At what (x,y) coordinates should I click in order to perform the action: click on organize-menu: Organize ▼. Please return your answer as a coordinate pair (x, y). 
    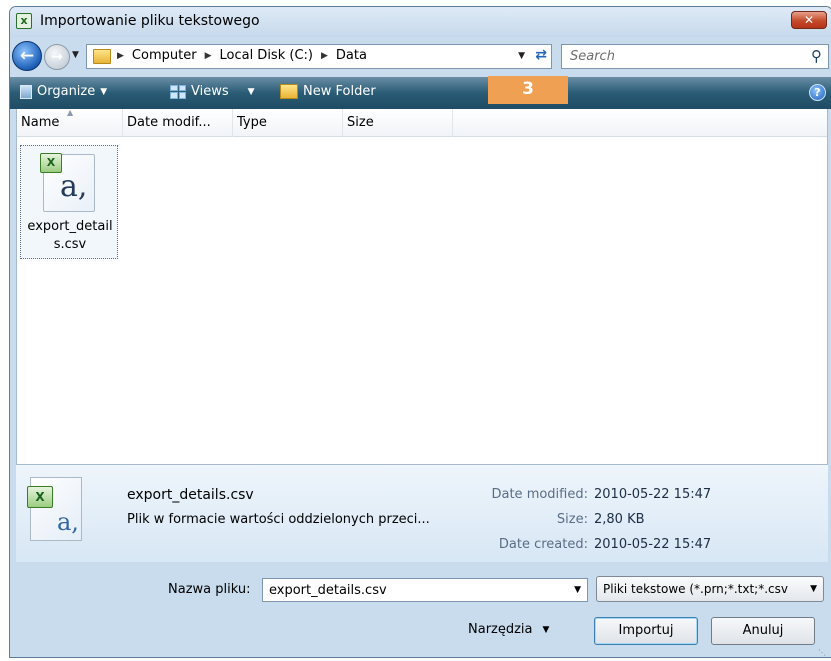
    Looking at the image, I should click on (63, 91).